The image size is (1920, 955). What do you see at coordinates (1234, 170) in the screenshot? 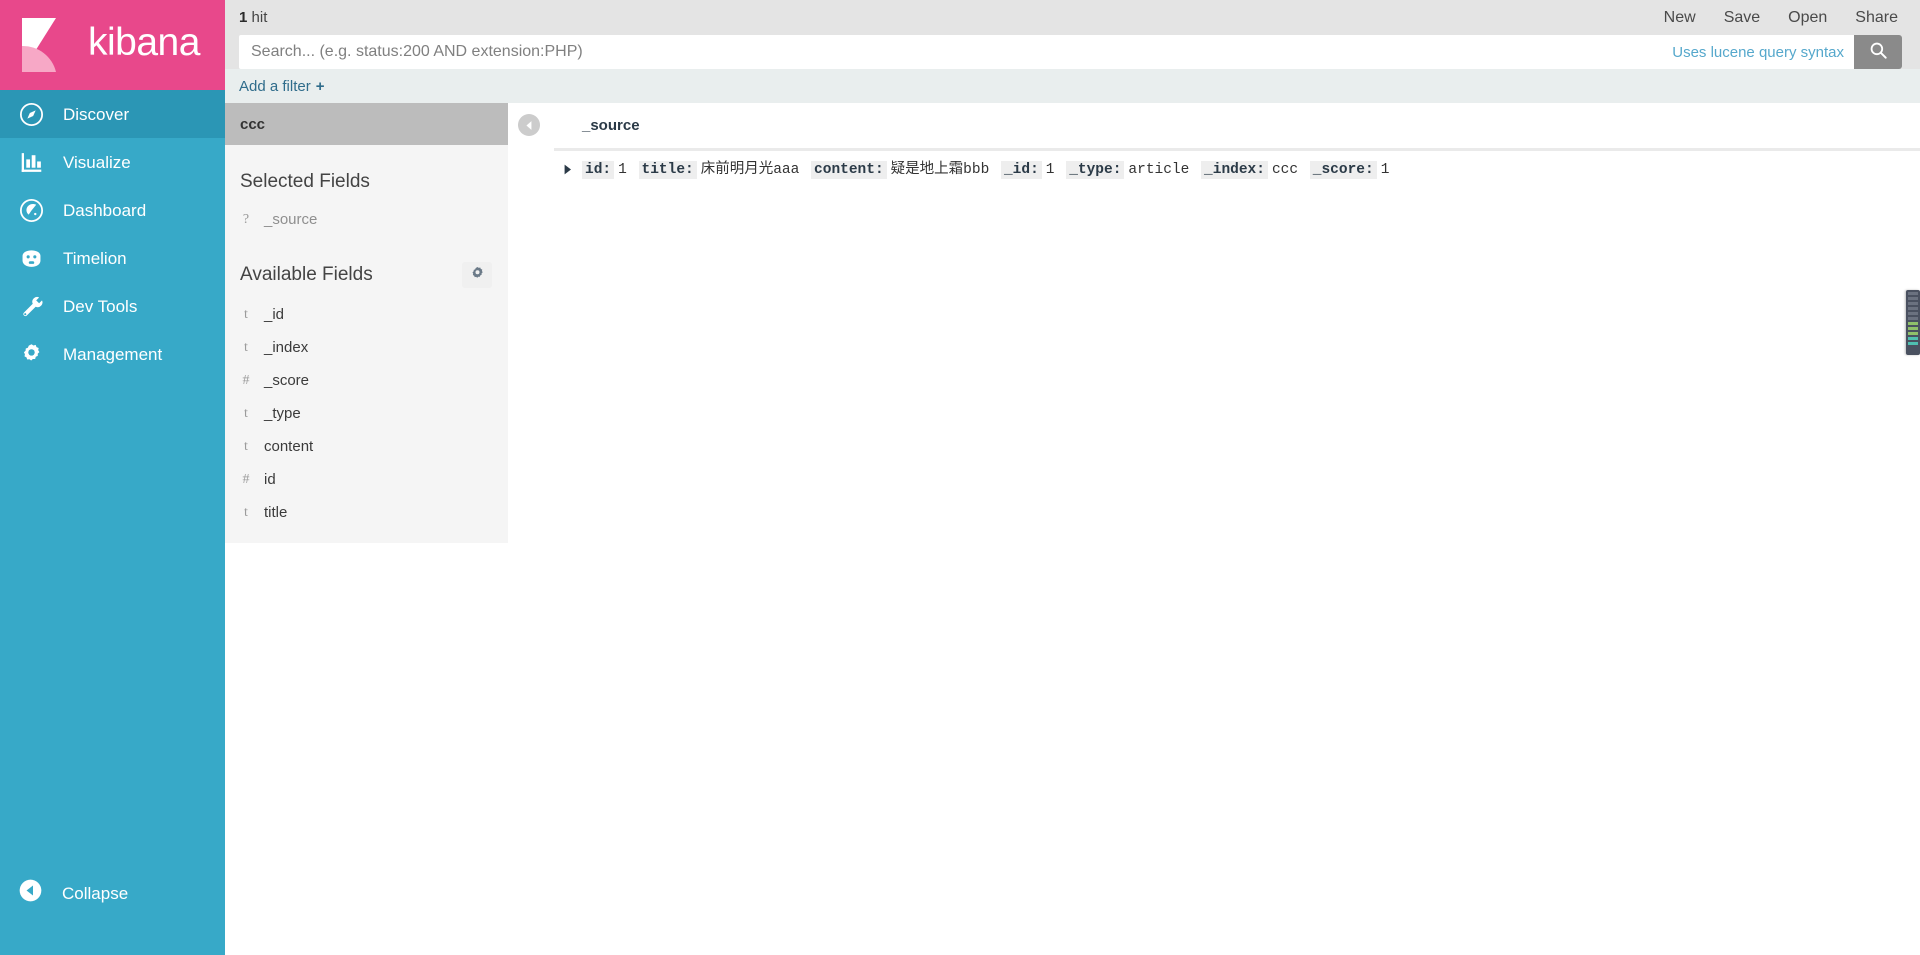
I see `source-field-key: _index:` at bounding box center [1234, 170].